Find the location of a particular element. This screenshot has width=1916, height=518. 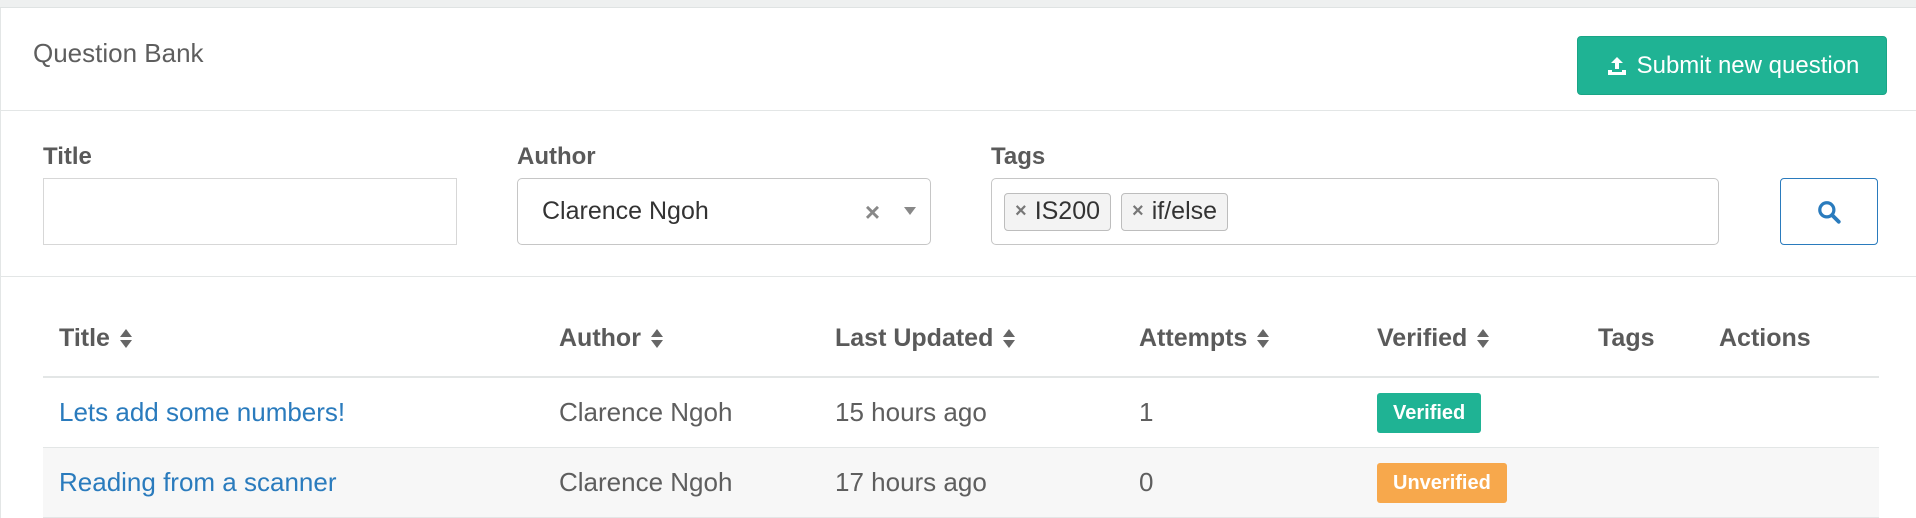

submit-button-label: Submit new question is located at coordinates (1748, 65).